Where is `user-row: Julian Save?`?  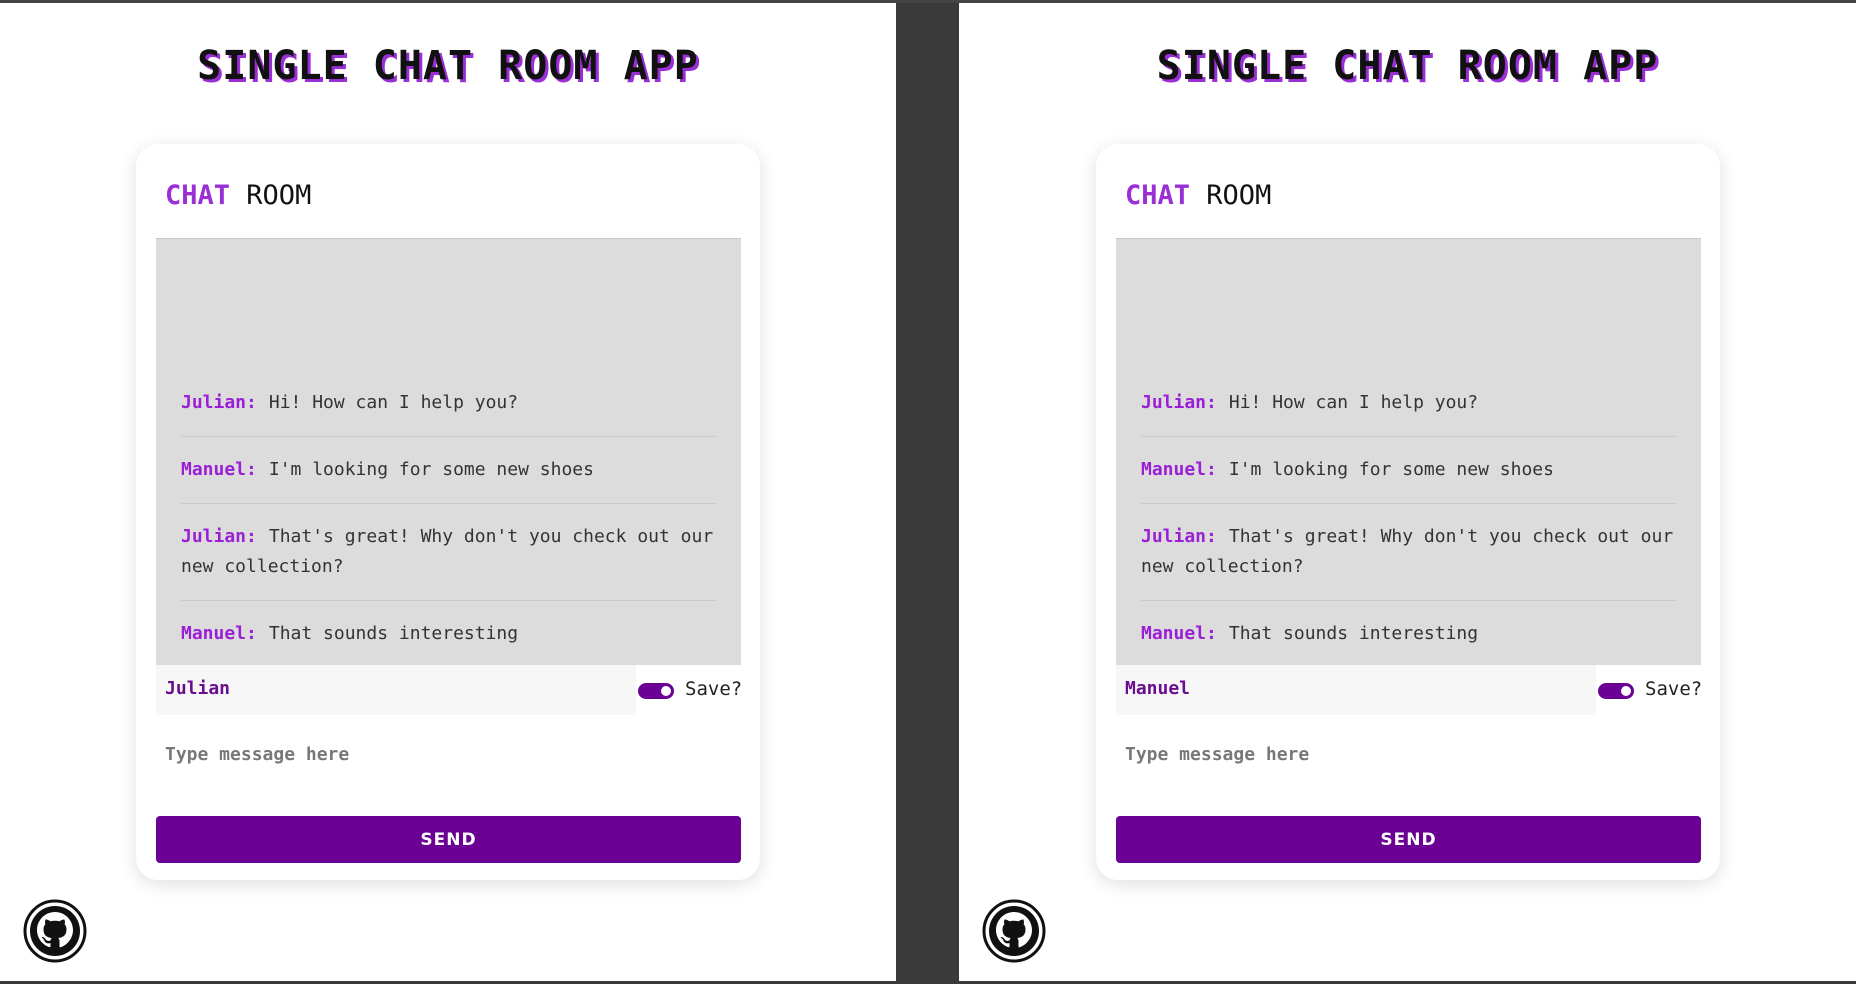 user-row: Julian Save? is located at coordinates (449, 690).